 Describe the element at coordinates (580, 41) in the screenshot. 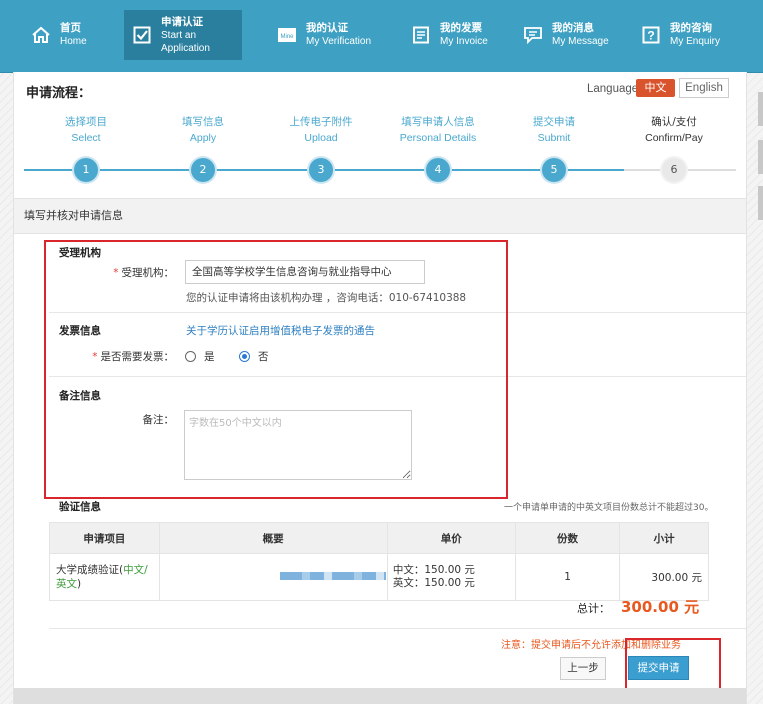

I see `nav-my-message-en: My Message` at that location.